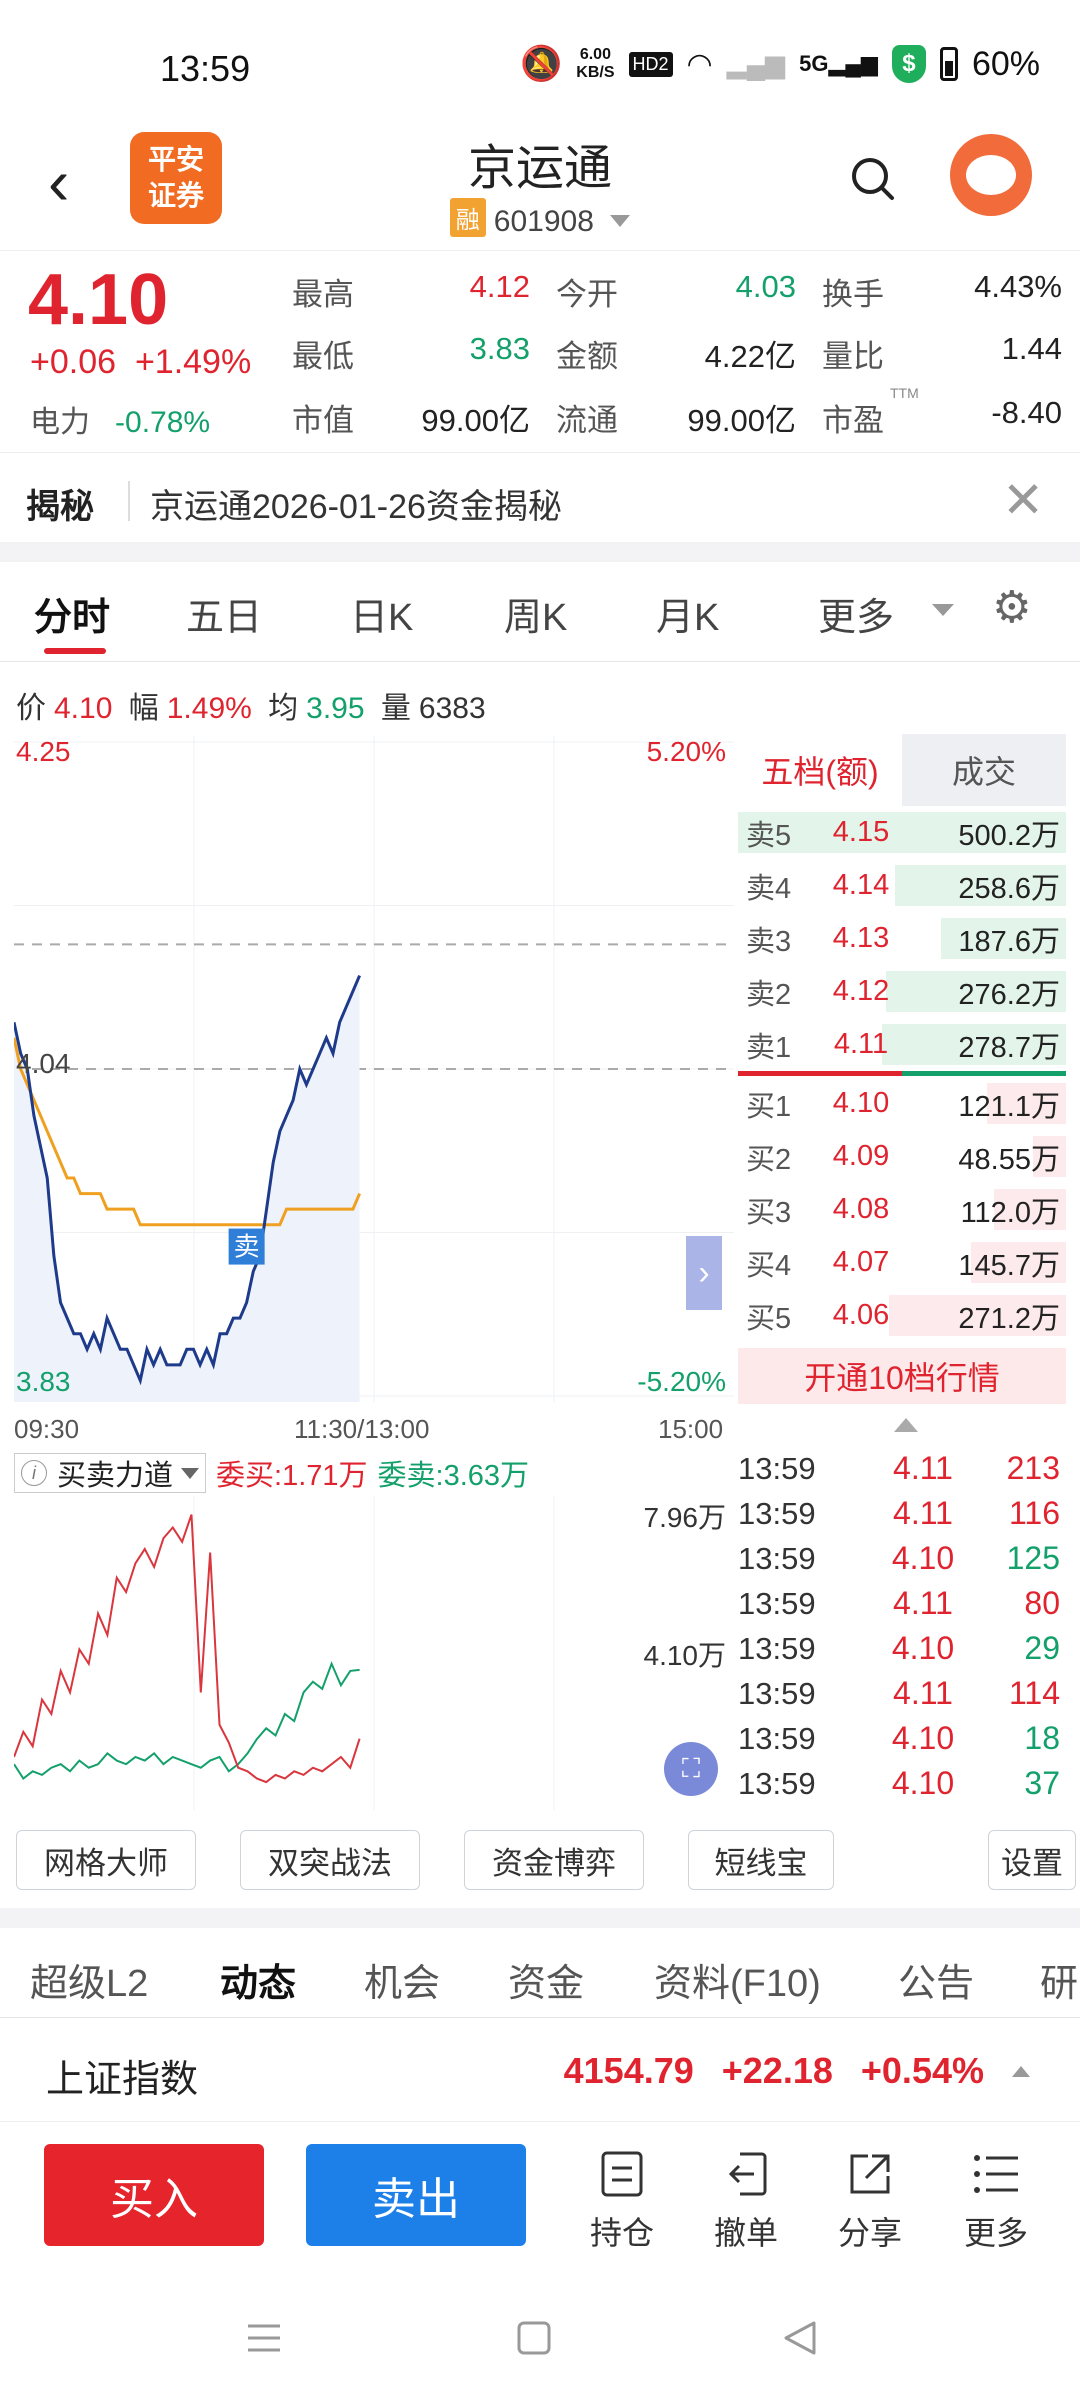 The height and width of the screenshot is (2400, 1080). What do you see at coordinates (902, 1513) in the screenshot?
I see `trade-row: 13:59 4.11 116` at bounding box center [902, 1513].